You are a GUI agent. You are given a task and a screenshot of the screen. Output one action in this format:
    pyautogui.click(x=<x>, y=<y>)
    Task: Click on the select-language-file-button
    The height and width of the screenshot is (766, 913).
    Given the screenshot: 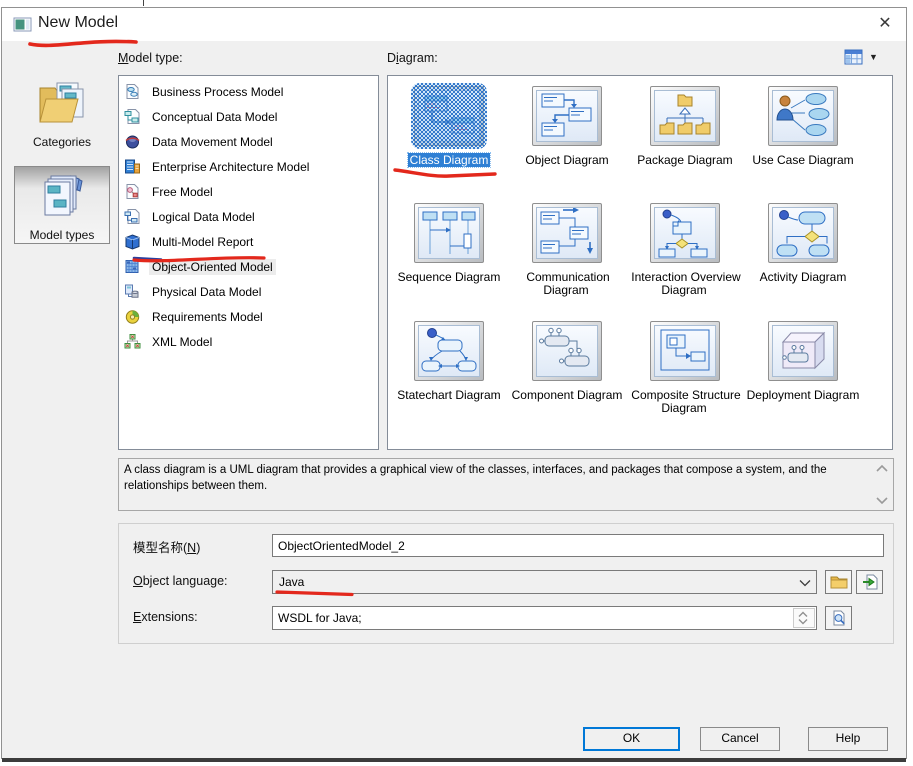 What is the action you would take?
    pyautogui.click(x=838, y=582)
    